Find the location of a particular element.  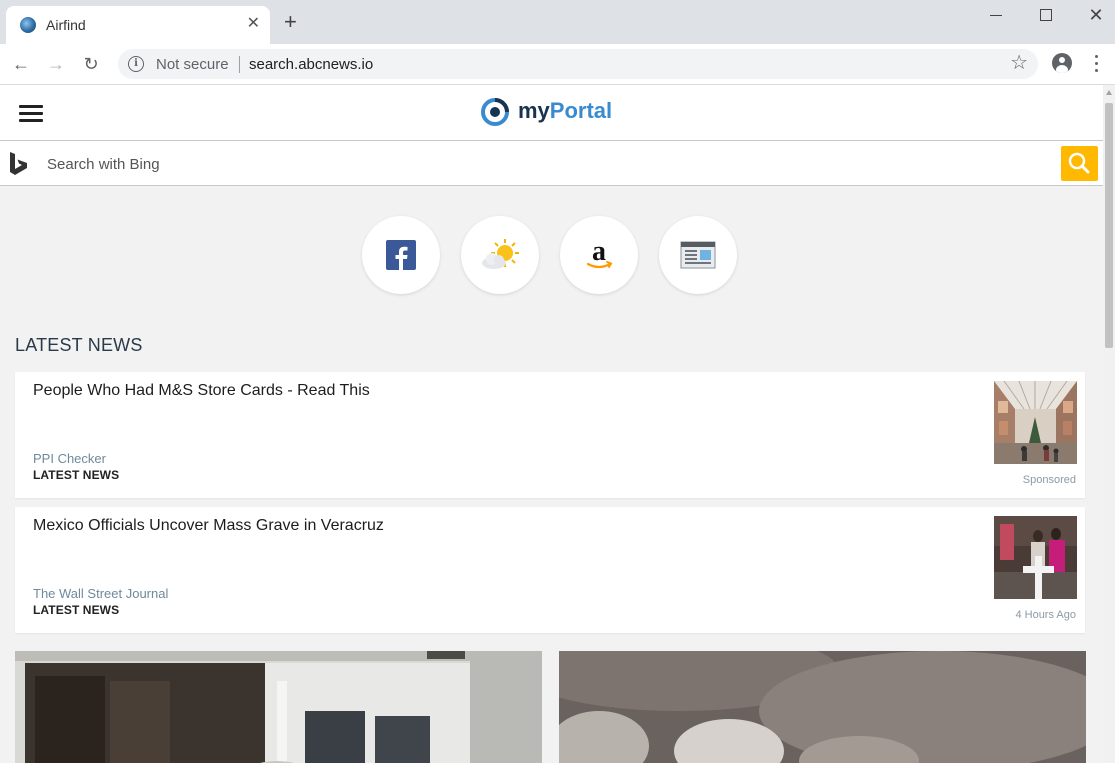

site-info-icon: i is located at coordinates (136, 64).